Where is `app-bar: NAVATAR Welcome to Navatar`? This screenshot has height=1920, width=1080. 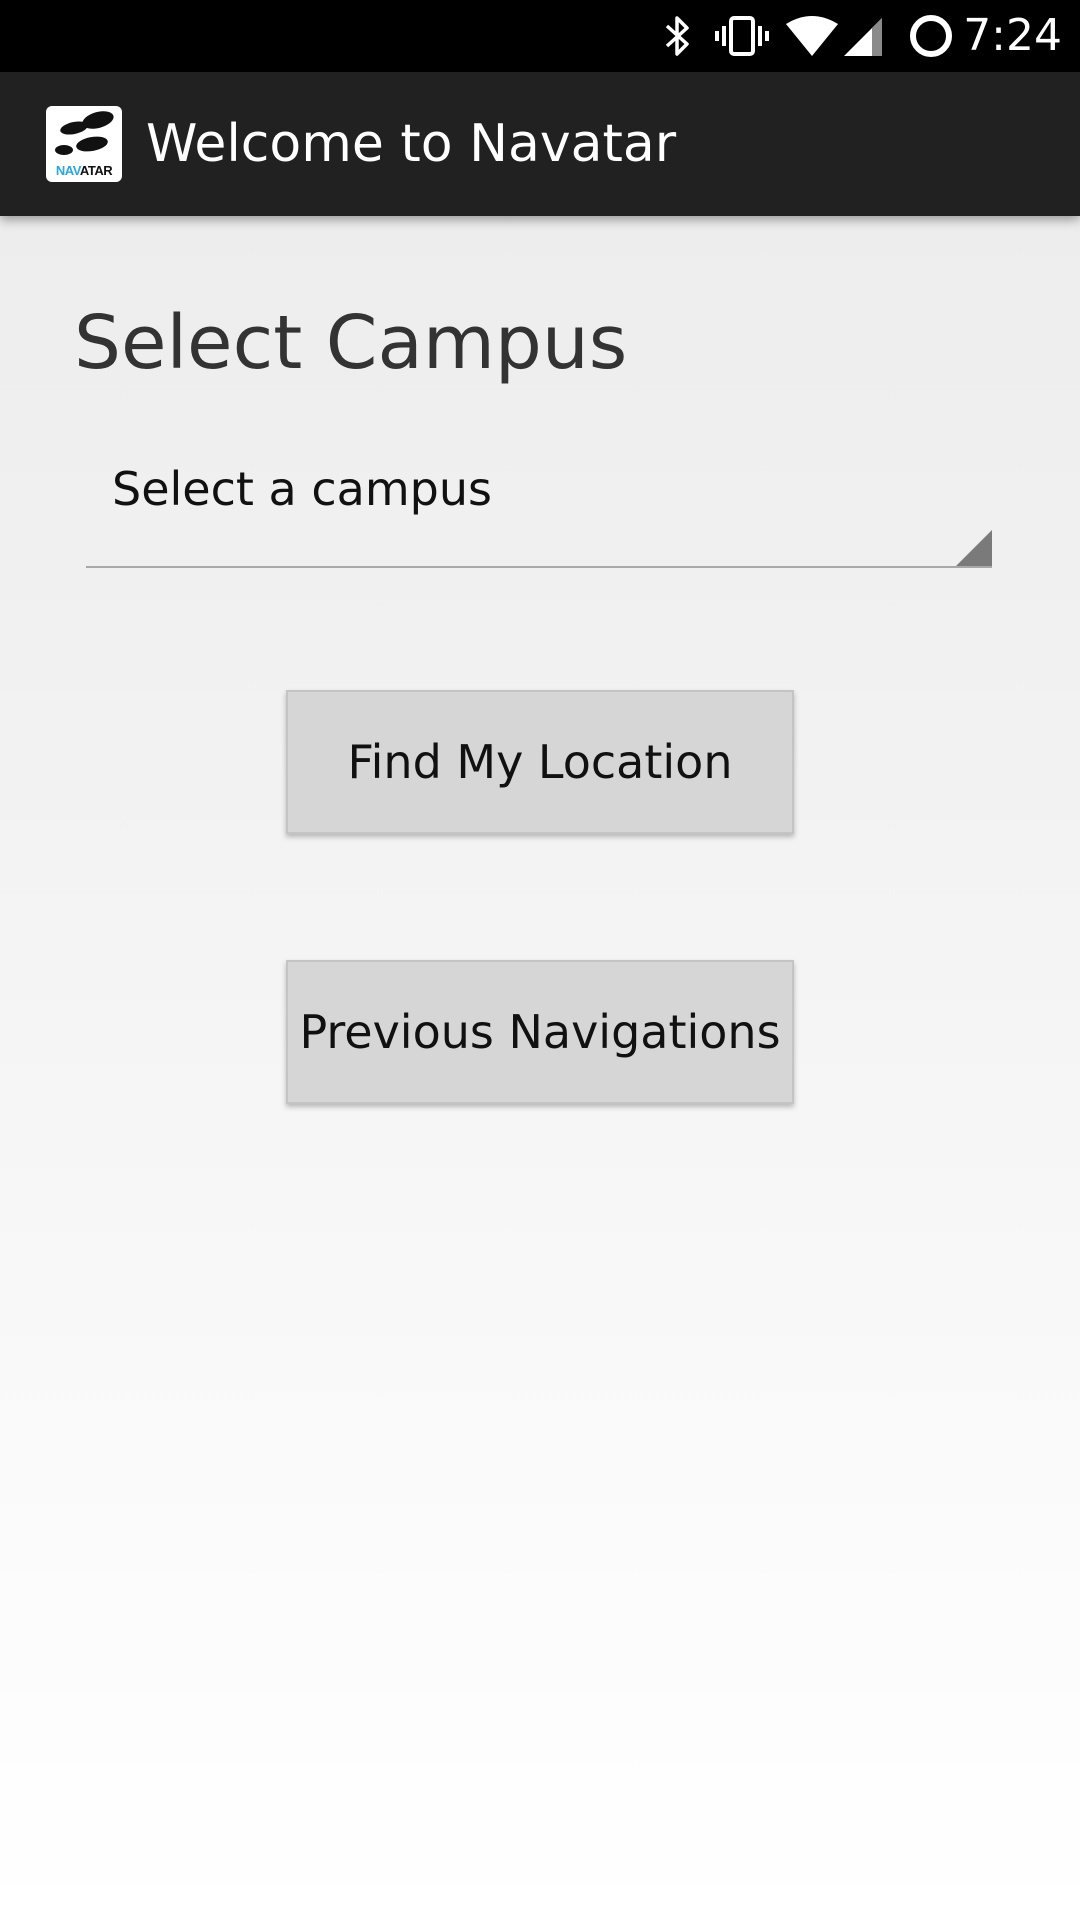
app-bar: NAVATAR Welcome to Navatar is located at coordinates (540, 144).